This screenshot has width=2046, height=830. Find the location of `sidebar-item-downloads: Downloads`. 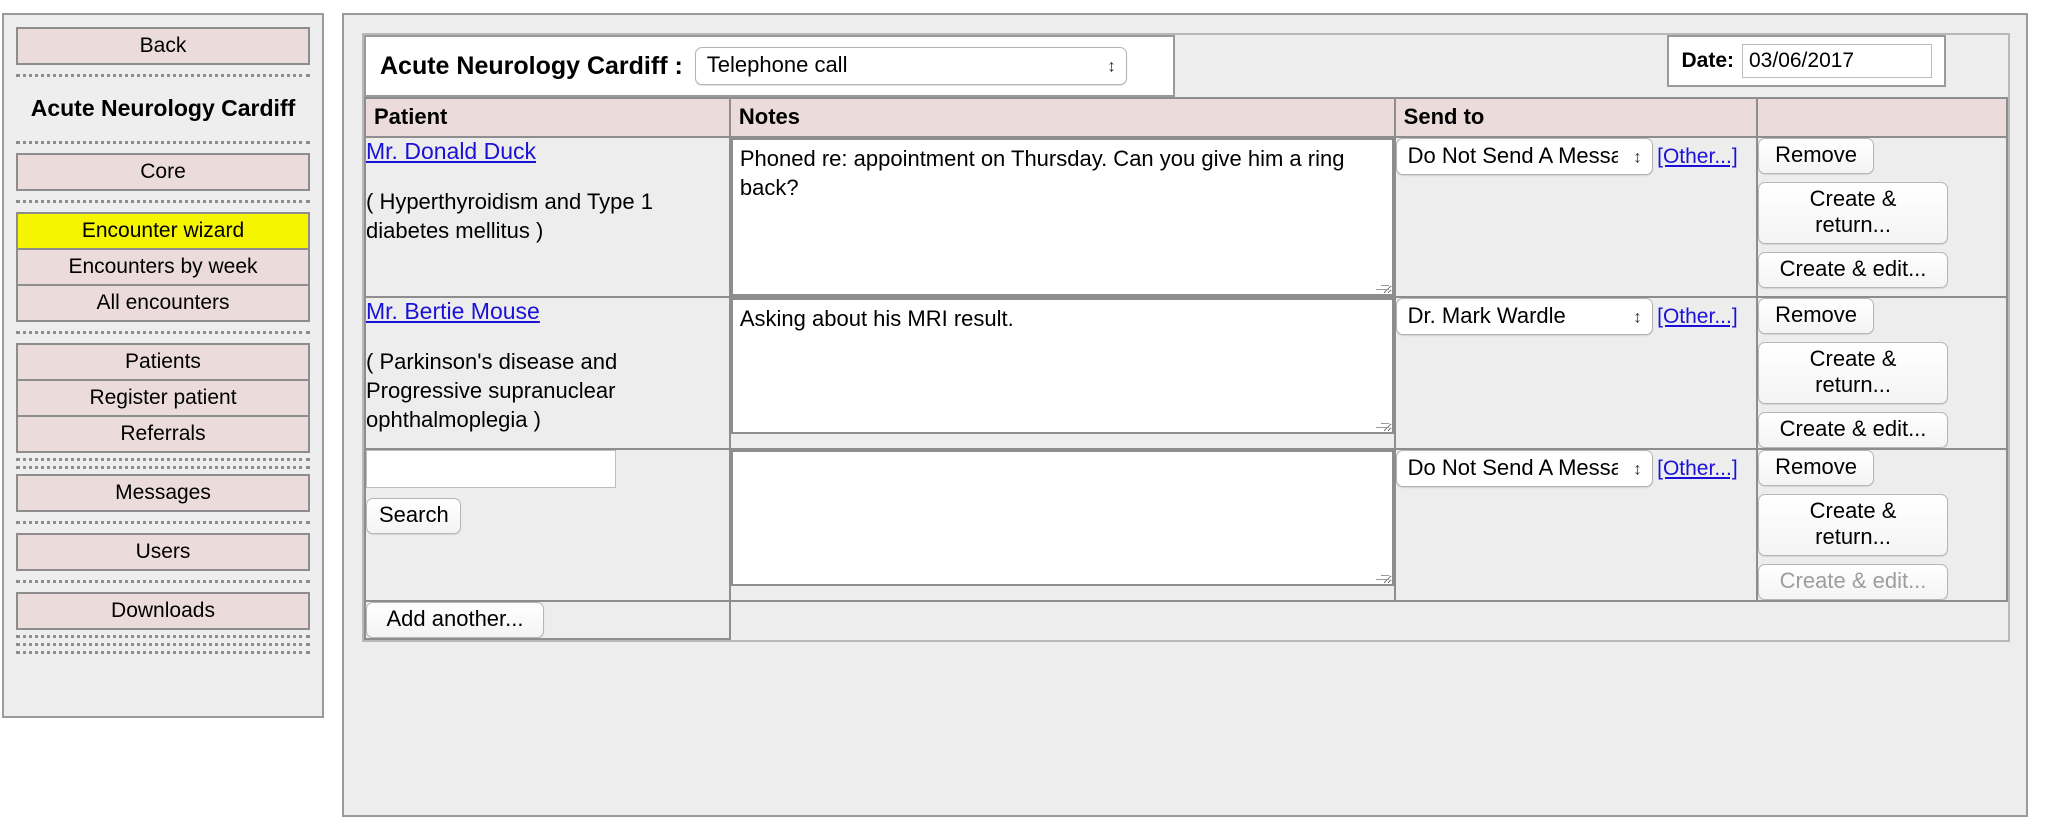

sidebar-item-downloads: Downloads is located at coordinates (163, 611).